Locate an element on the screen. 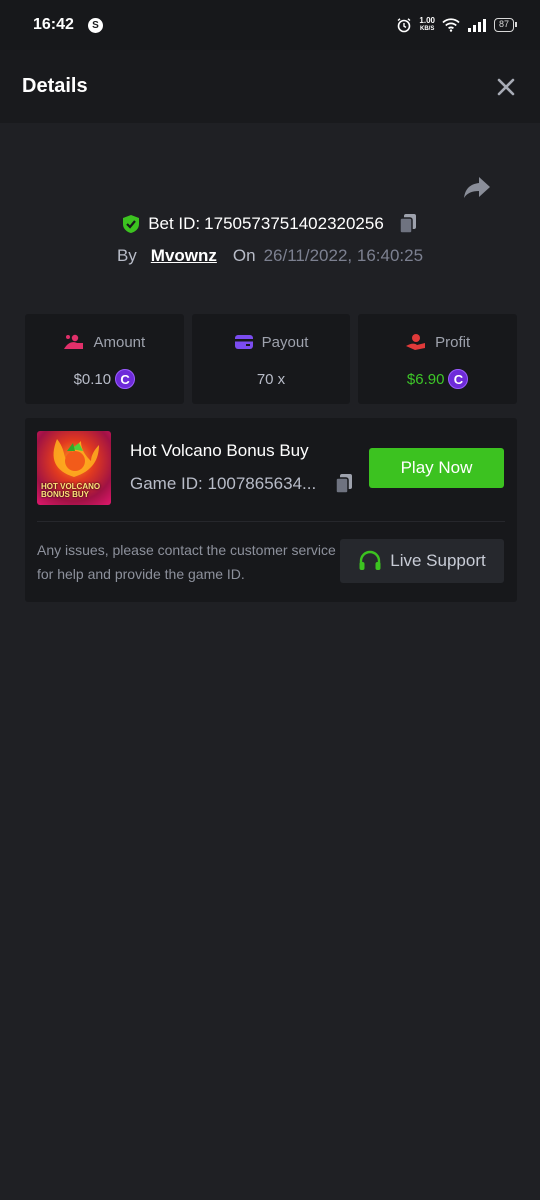 This screenshot has width=540, height=1200. play-now-button: Play Now is located at coordinates (436, 468).